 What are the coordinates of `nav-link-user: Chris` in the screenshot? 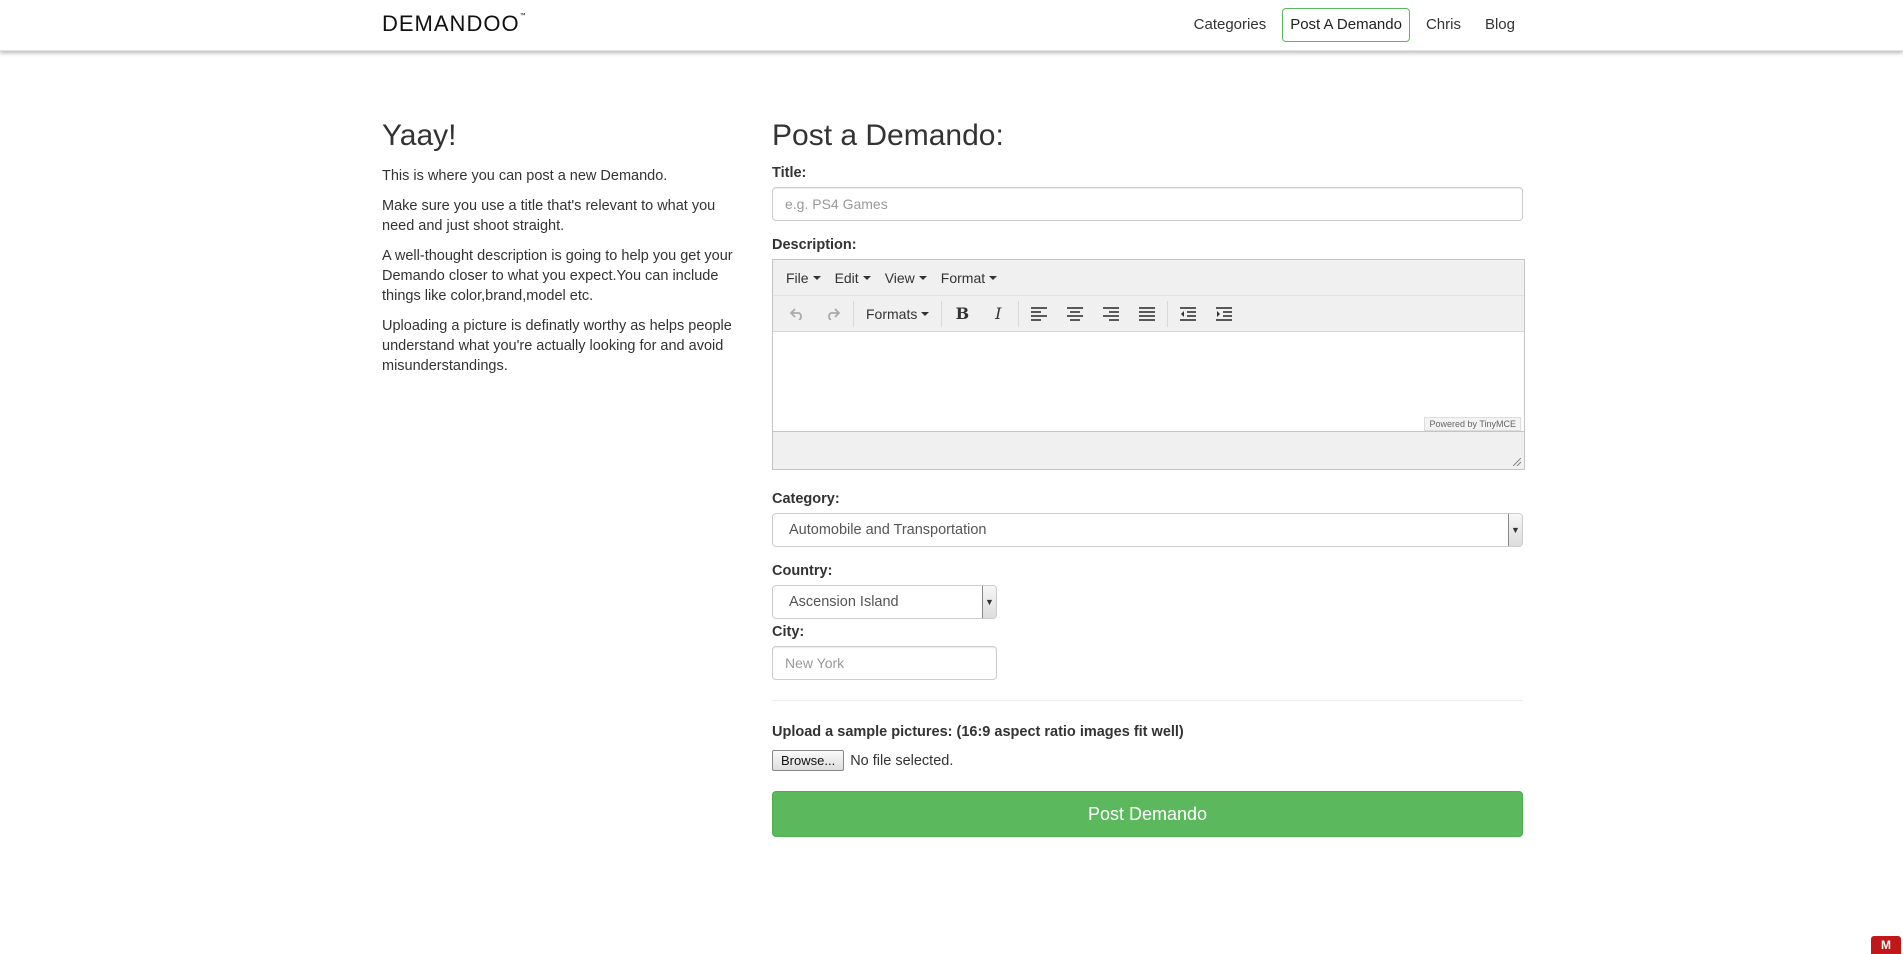 It's located at (1443, 25).